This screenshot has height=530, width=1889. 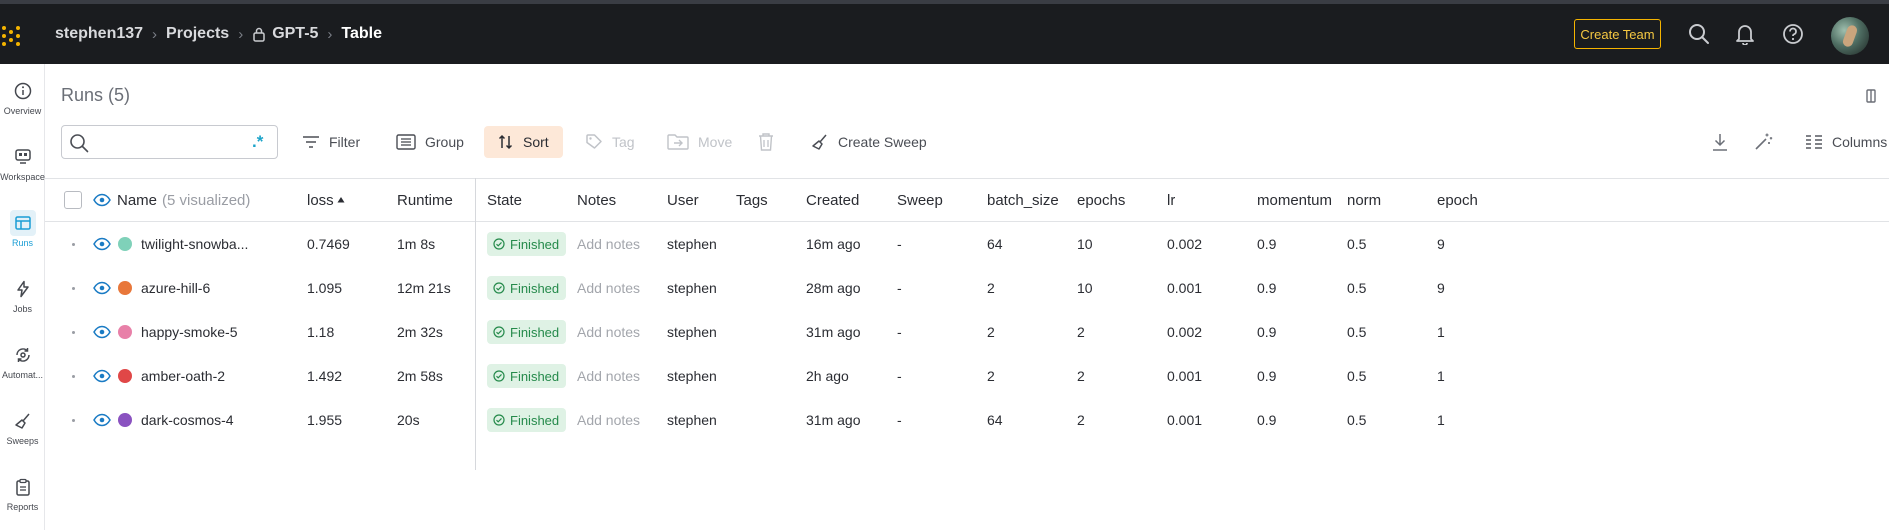 What do you see at coordinates (430, 142) in the screenshot?
I see `group-button: Group` at bounding box center [430, 142].